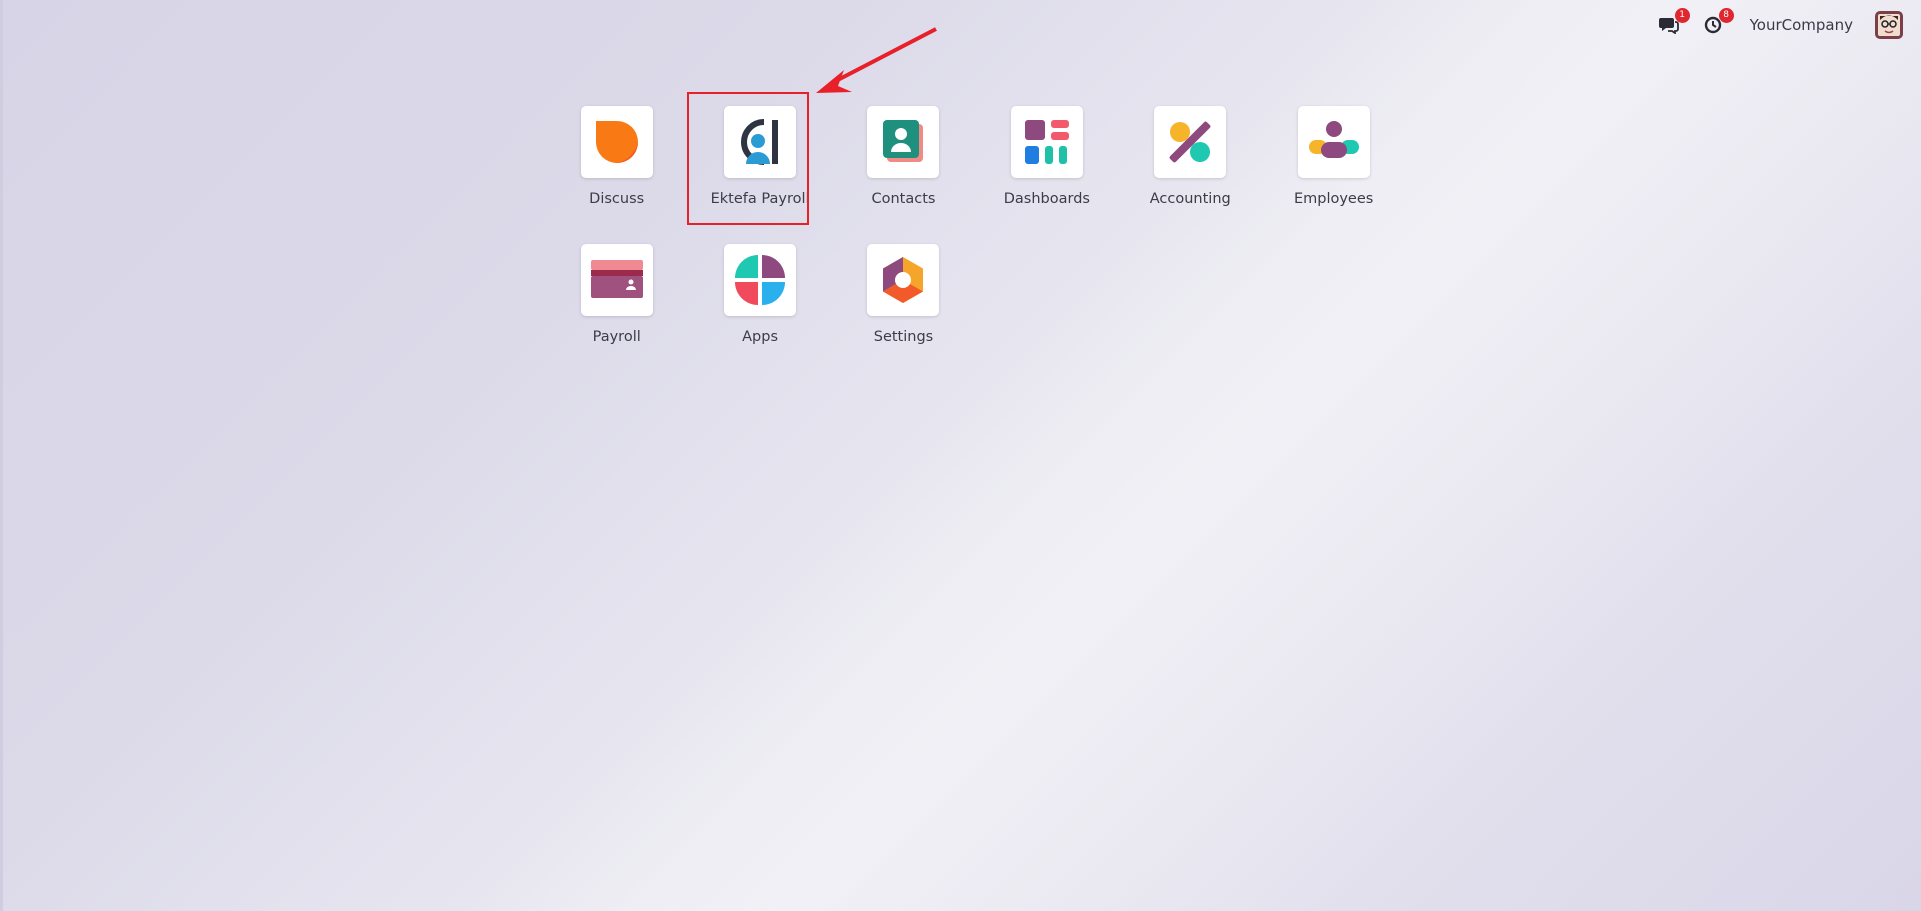 The height and width of the screenshot is (911, 1921). I want to click on activity-badge: 8, so click(1726, 15).